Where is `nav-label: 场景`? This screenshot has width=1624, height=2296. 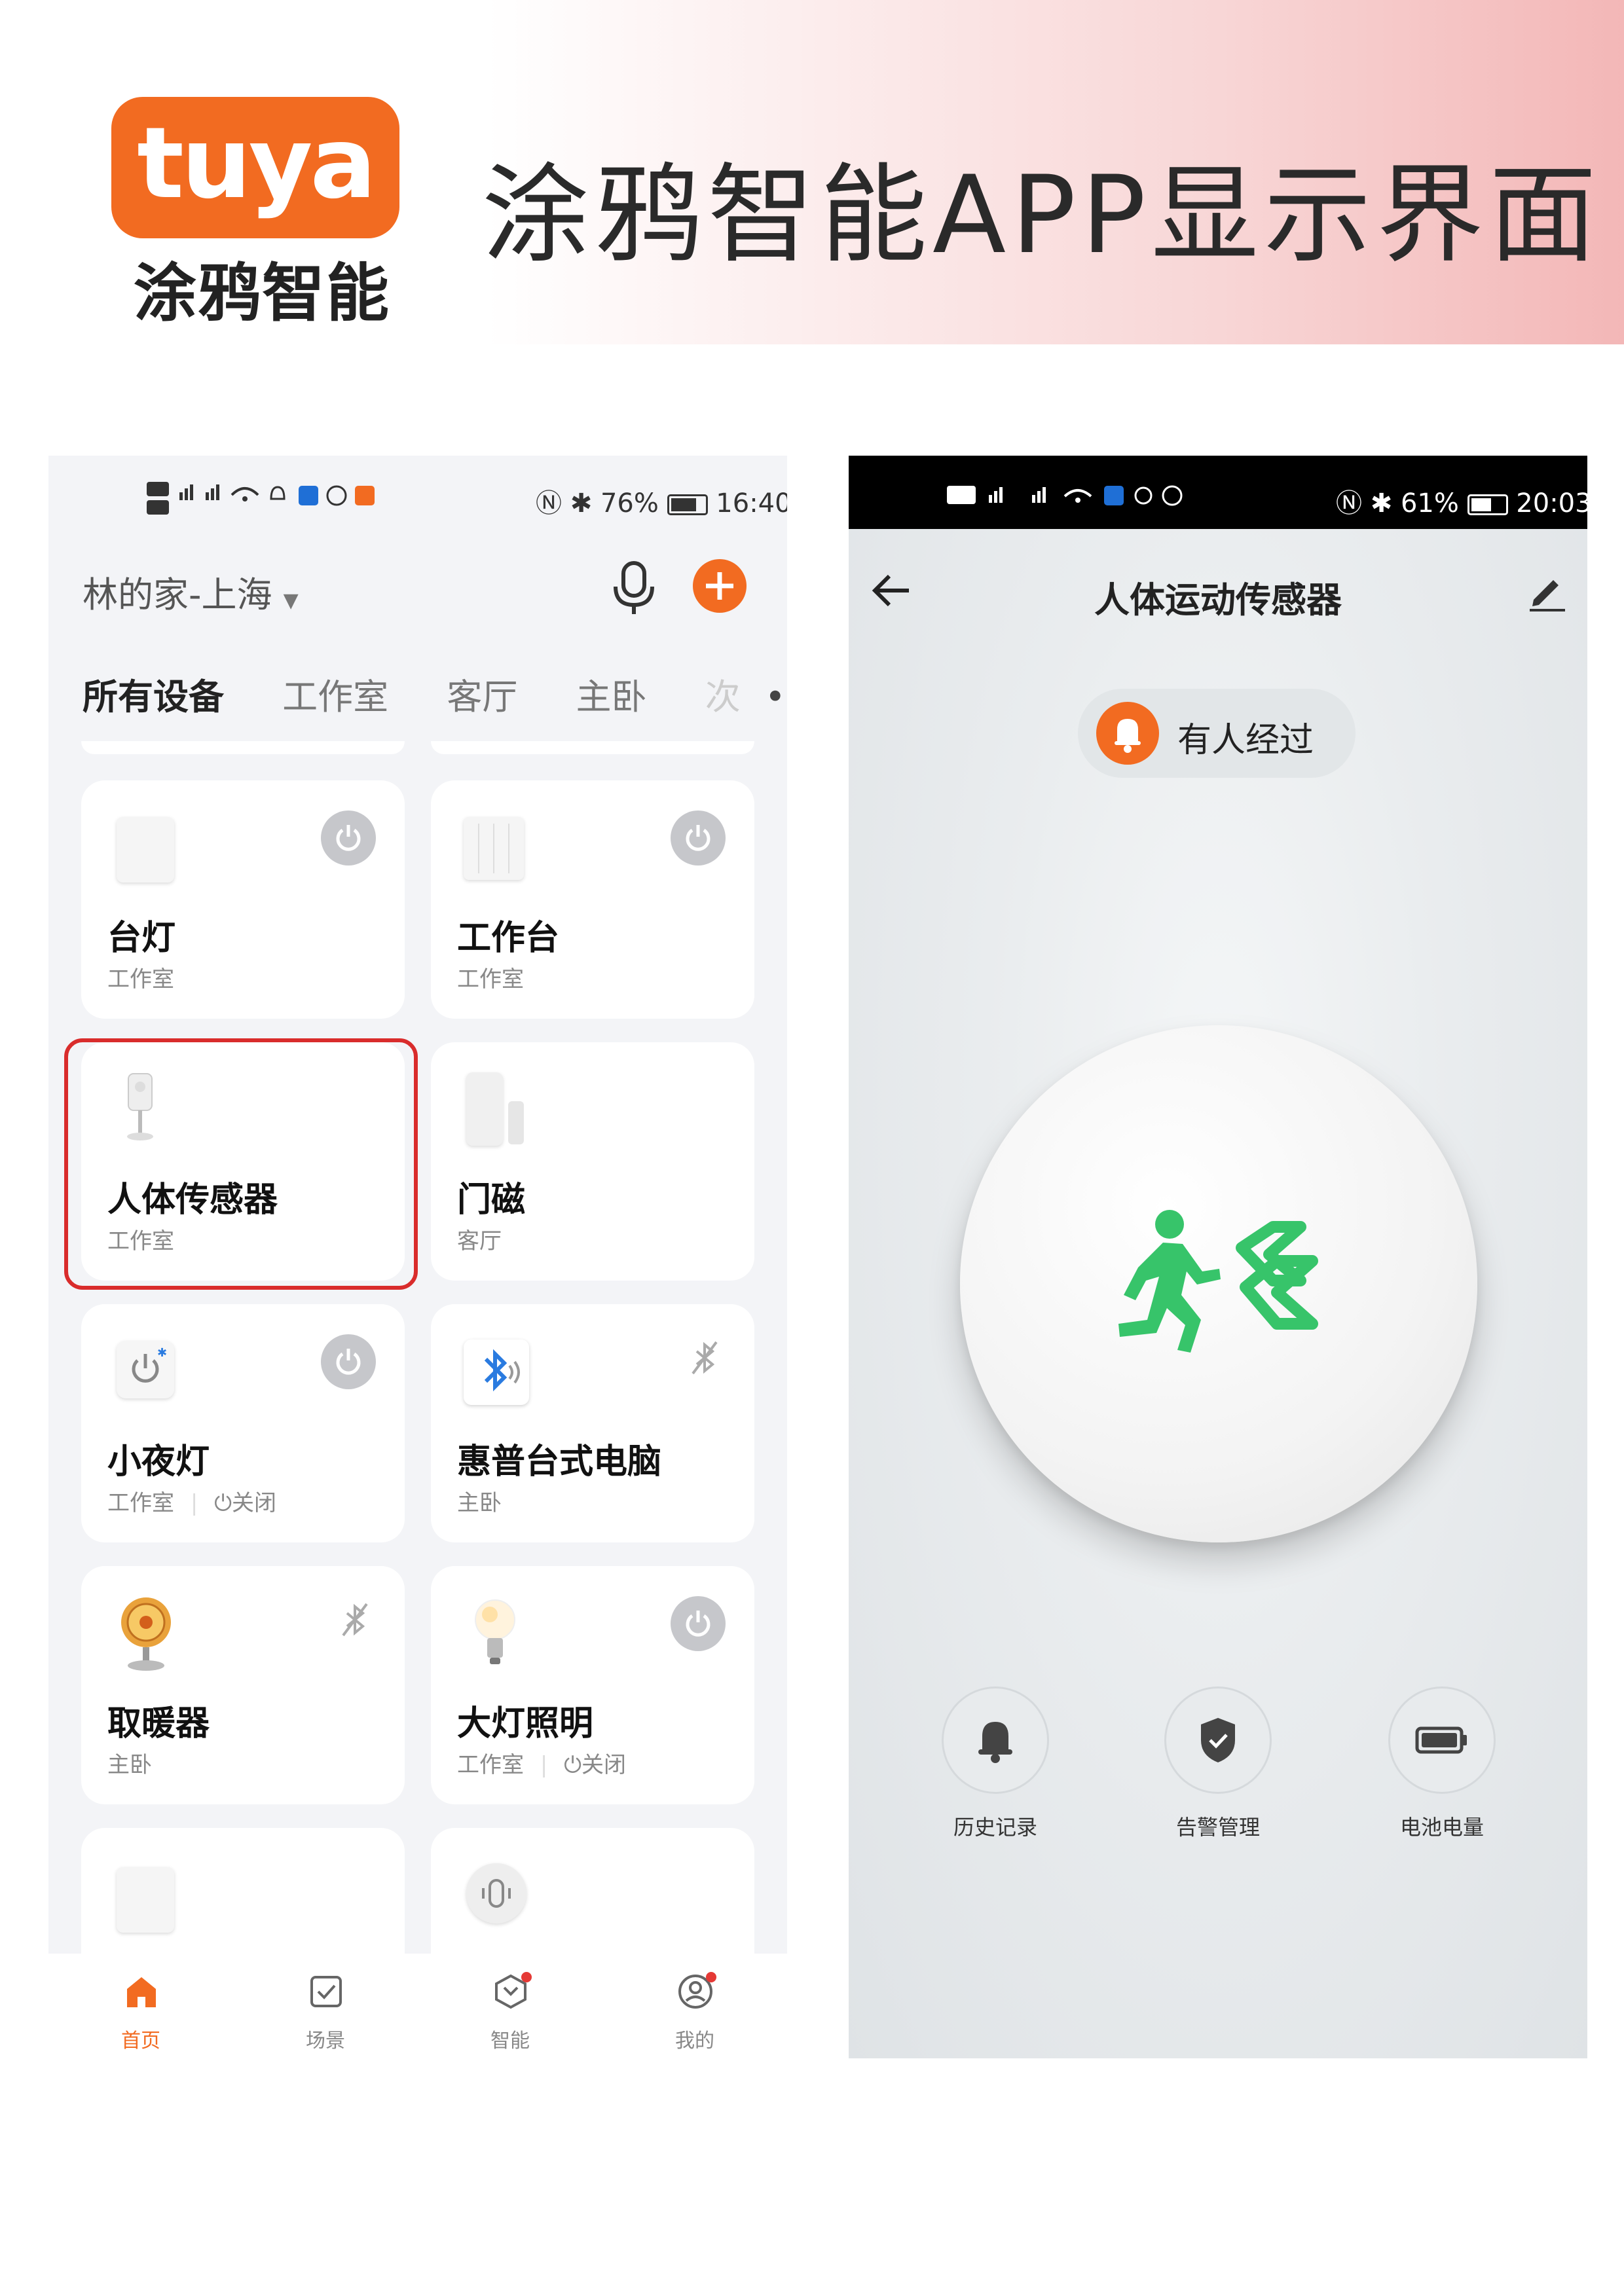
nav-label: 场景 is located at coordinates (325, 2041).